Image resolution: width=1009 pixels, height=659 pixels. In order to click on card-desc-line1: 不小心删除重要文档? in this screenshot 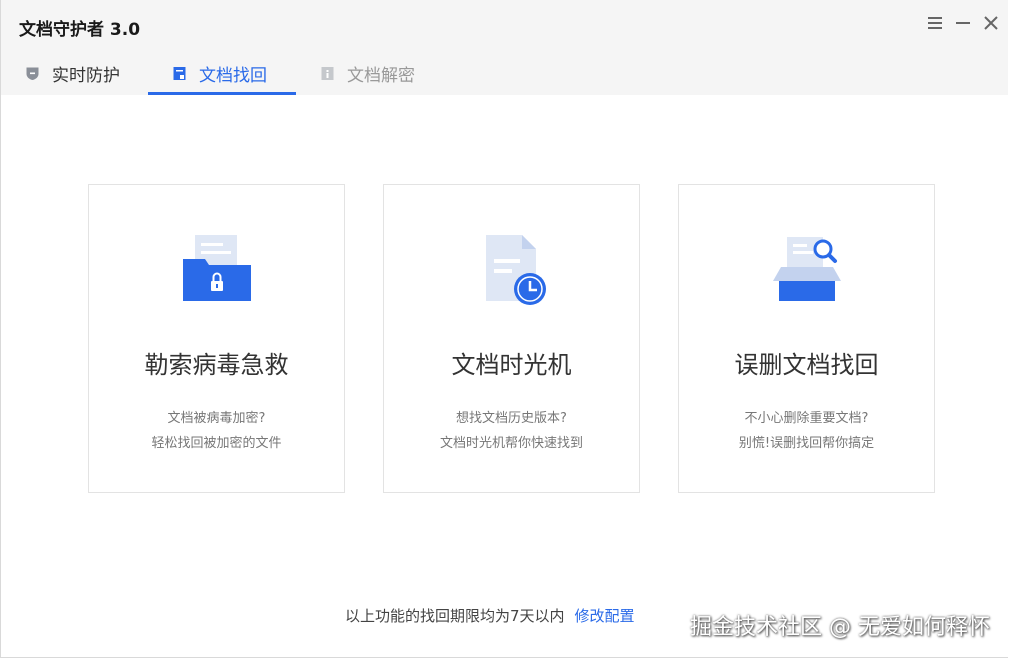, I will do `click(806, 418)`.